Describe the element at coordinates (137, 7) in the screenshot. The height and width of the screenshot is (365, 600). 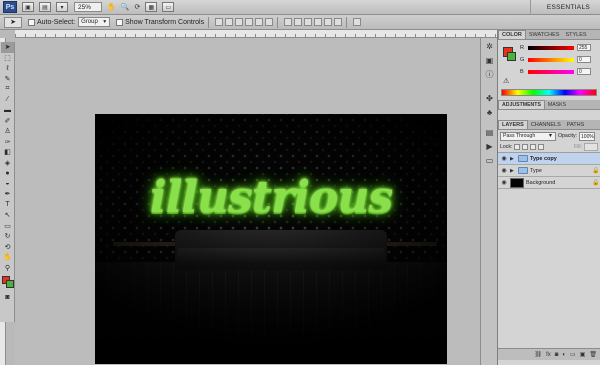
I see `rotate-view-button: ⟳` at that location.